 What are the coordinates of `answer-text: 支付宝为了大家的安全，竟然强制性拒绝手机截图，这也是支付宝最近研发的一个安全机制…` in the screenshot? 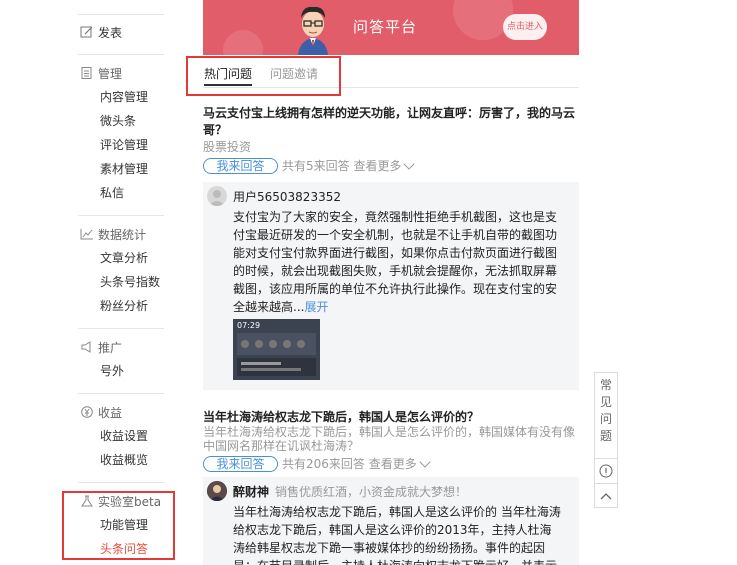 It's located at (398, 262).